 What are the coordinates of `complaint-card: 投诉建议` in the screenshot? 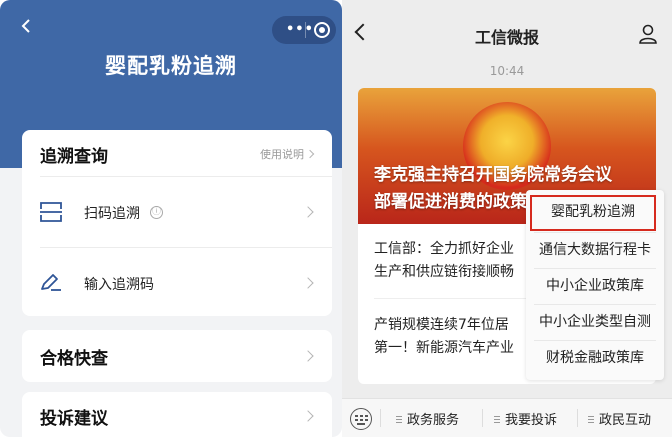 It's located at (177, 414).